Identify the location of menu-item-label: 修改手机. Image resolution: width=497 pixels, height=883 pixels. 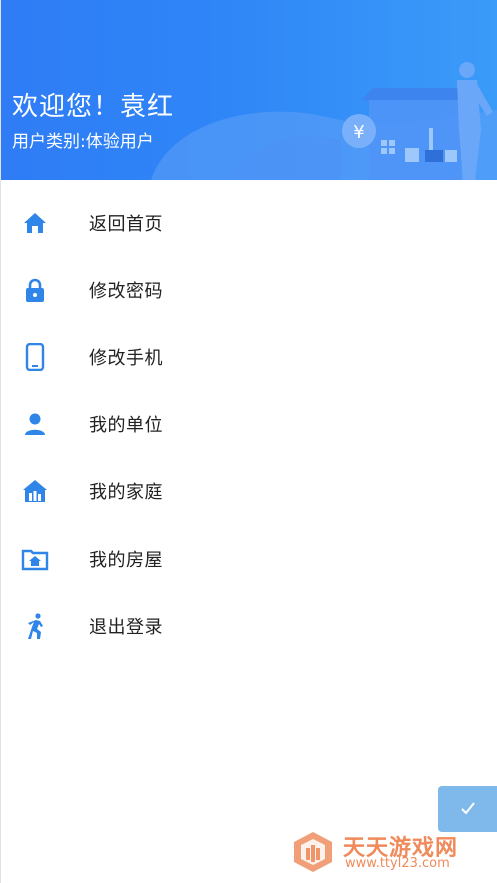
(126, 358).